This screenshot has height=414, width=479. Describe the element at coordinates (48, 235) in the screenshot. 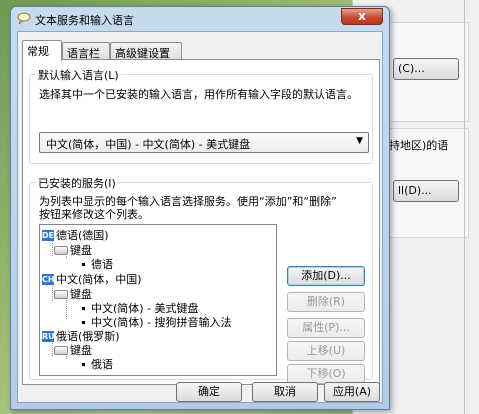

I see `language-badge-icon: DE` at that location.